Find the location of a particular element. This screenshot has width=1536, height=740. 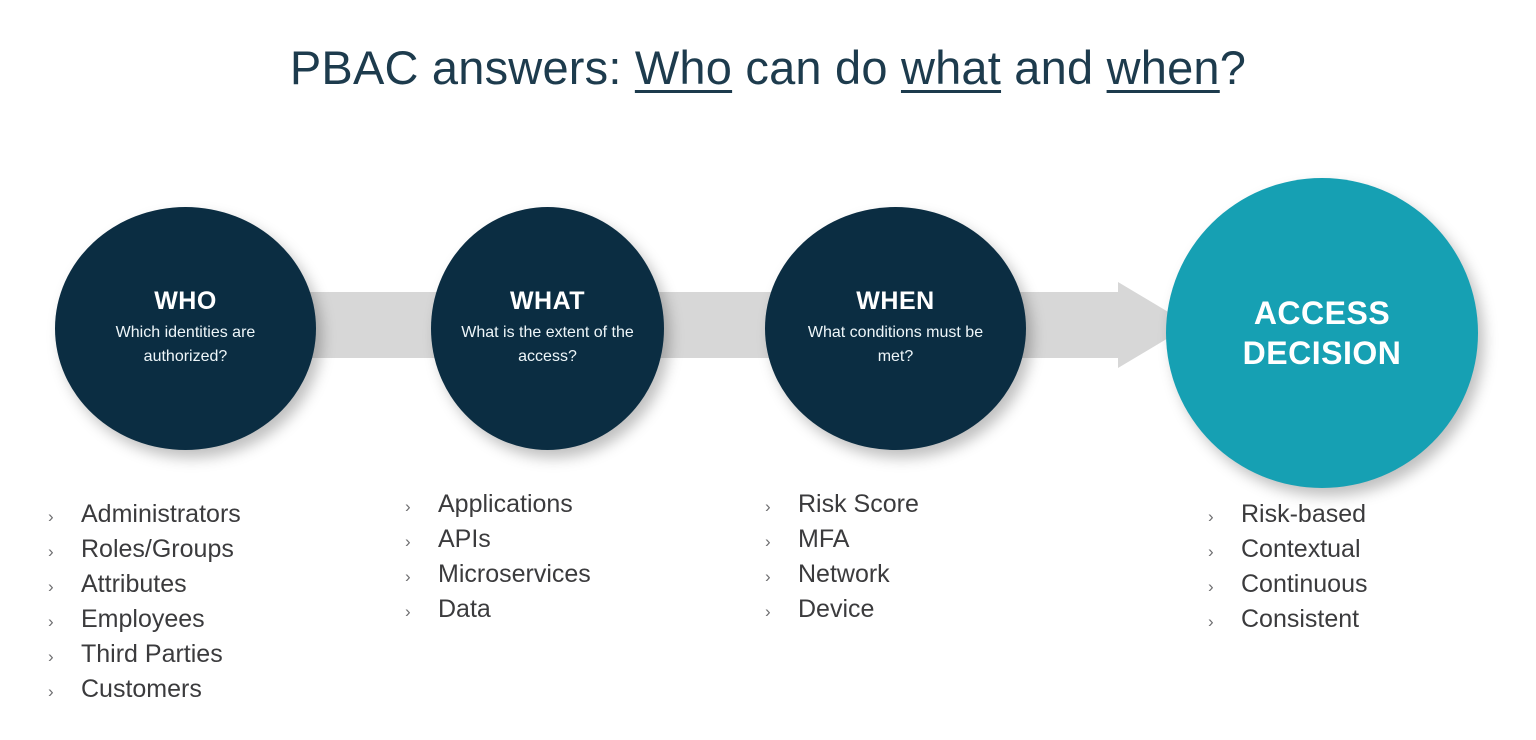

list-item: › Third Parties is located at coordinates (144, 655).